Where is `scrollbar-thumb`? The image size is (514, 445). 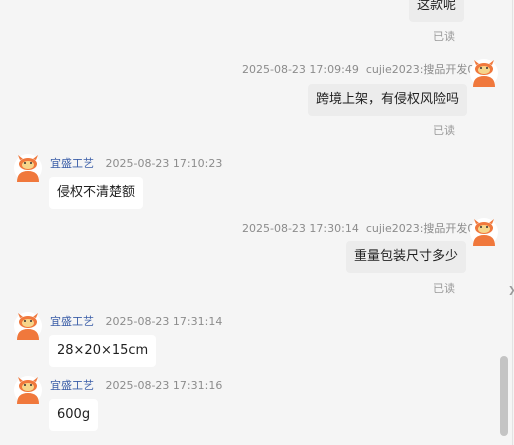 scrollbar-thumb is located at coordinates (504, 396).